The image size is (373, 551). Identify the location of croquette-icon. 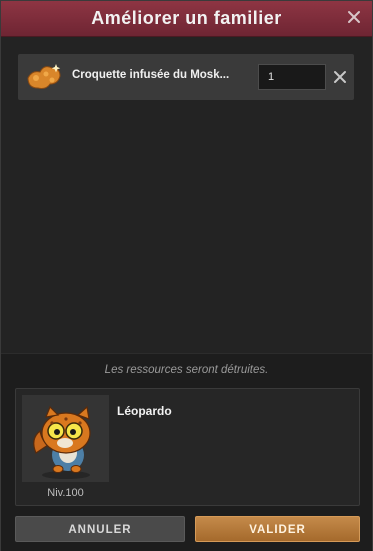
(44, 76).